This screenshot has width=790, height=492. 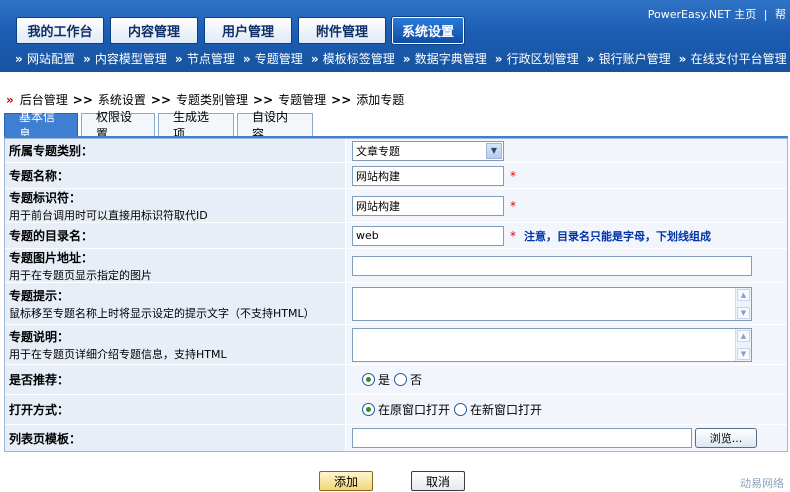 What do you see at coordinates (302, 99) in the screenshot?
I see `breadcrumb-topic-manage: 专题管理` at bounding box center [302, 99].